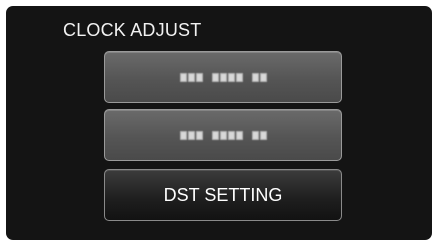 The width and height of the screenshot is (438, 246). I want to click on screen-title: CLOCK ADJUST, so click(132, 30).